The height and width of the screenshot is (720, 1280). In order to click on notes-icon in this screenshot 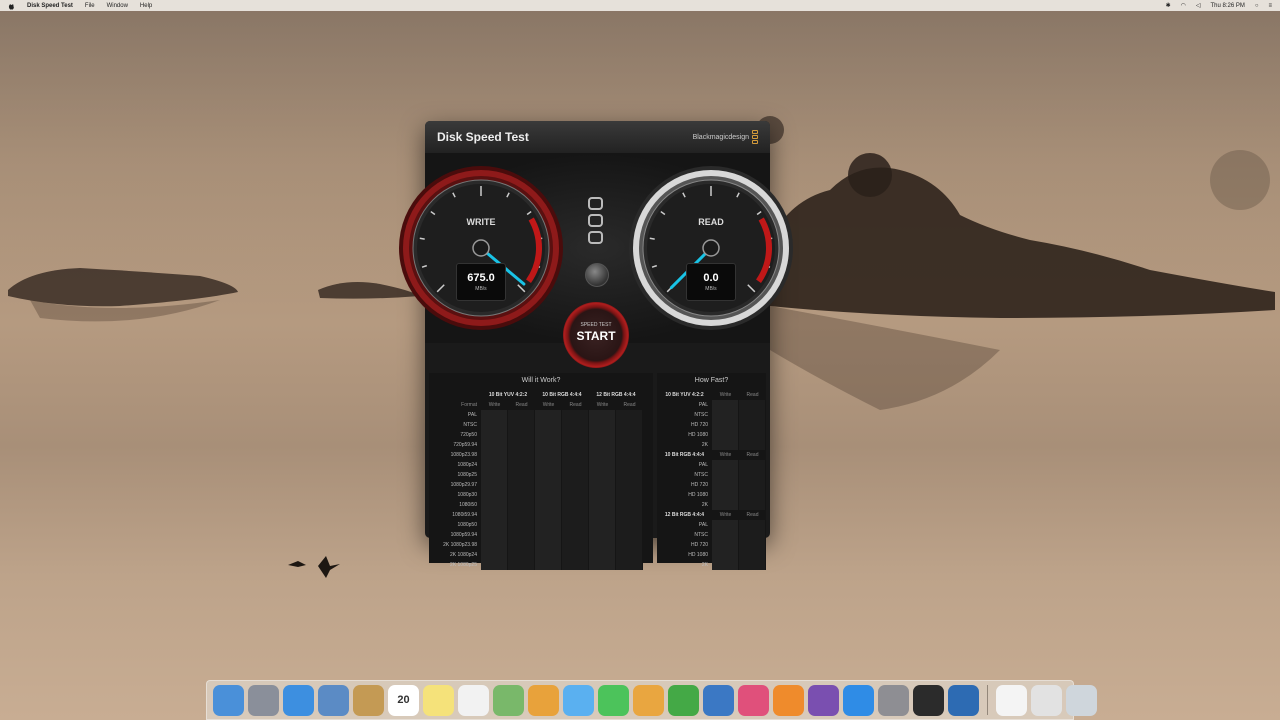, I will do `click(438, 700)`.